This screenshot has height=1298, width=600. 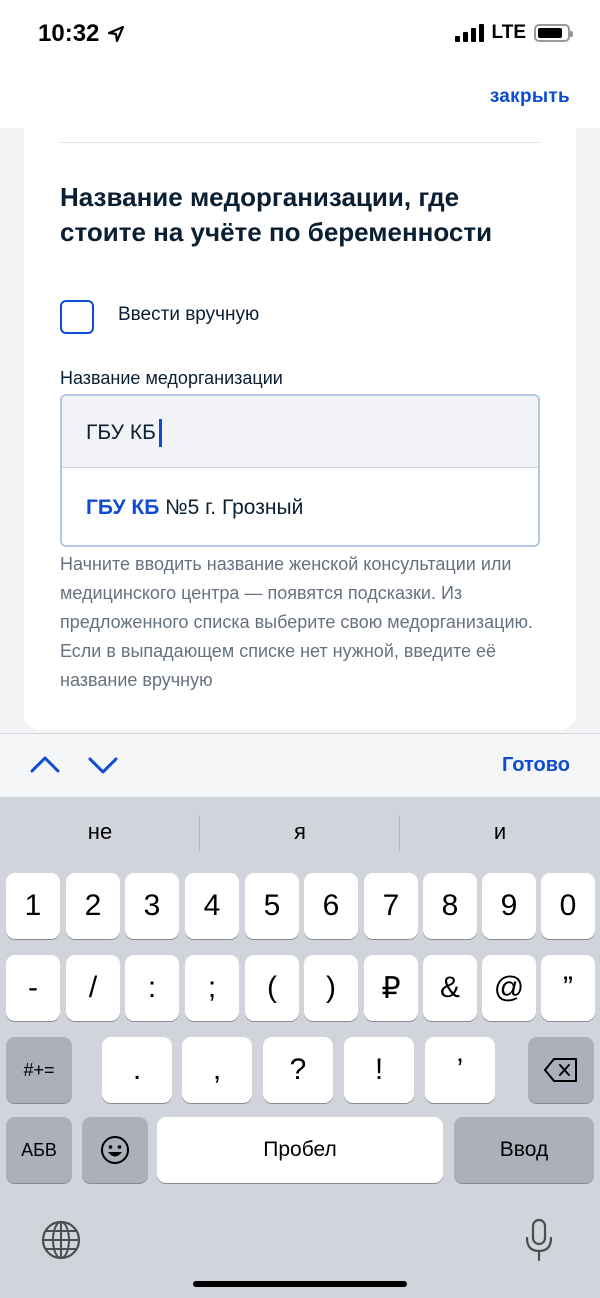 I want to click on abc-key: АБВ, so click(x=39, y=1150).